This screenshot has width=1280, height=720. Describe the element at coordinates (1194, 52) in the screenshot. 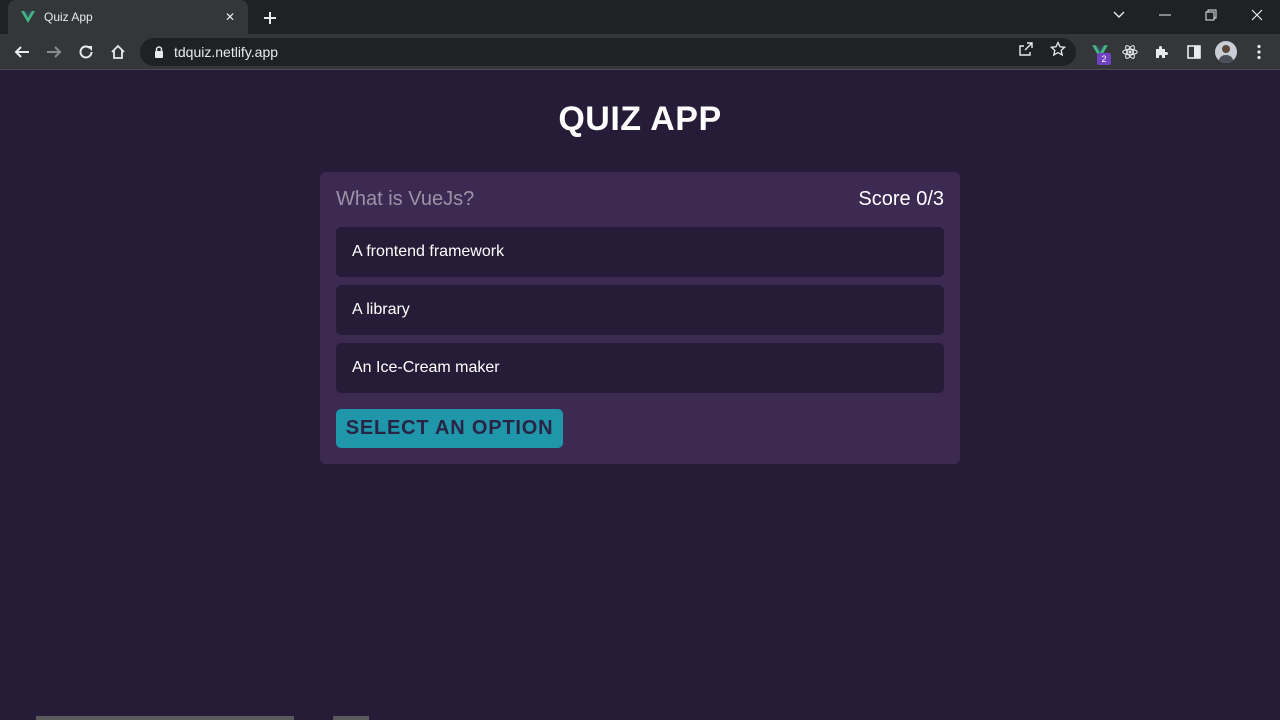

I see `side-panel-icon` at that location.